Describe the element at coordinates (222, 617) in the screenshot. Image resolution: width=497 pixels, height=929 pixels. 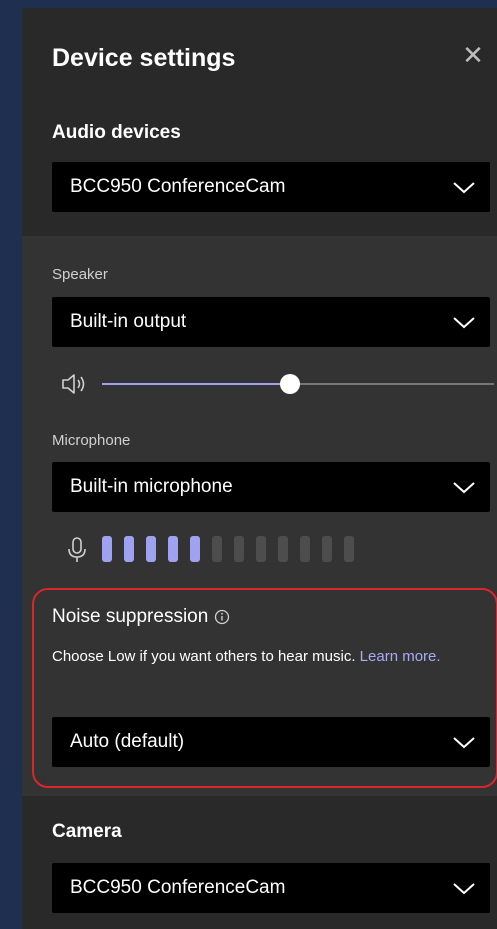
I see `info-icon` at that location.